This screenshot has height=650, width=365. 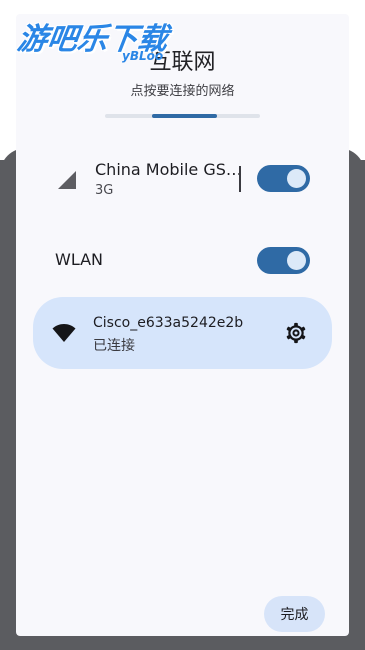 What do you see at coordinates (283, 260) in the screenshot?
I see `wlan-toggle` at bounding box center [283, 260].